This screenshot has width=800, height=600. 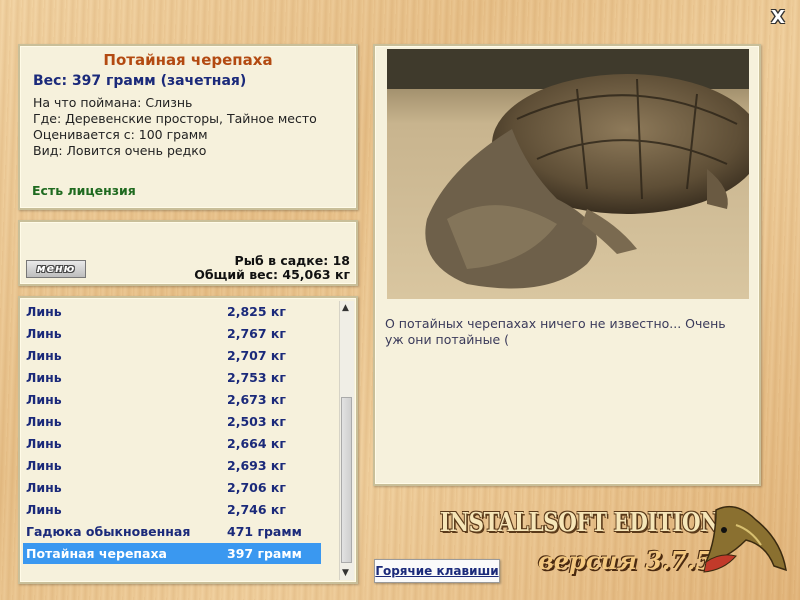 I want to click on list-item: Линь 2,753 кг, so click(x=172, y=377).